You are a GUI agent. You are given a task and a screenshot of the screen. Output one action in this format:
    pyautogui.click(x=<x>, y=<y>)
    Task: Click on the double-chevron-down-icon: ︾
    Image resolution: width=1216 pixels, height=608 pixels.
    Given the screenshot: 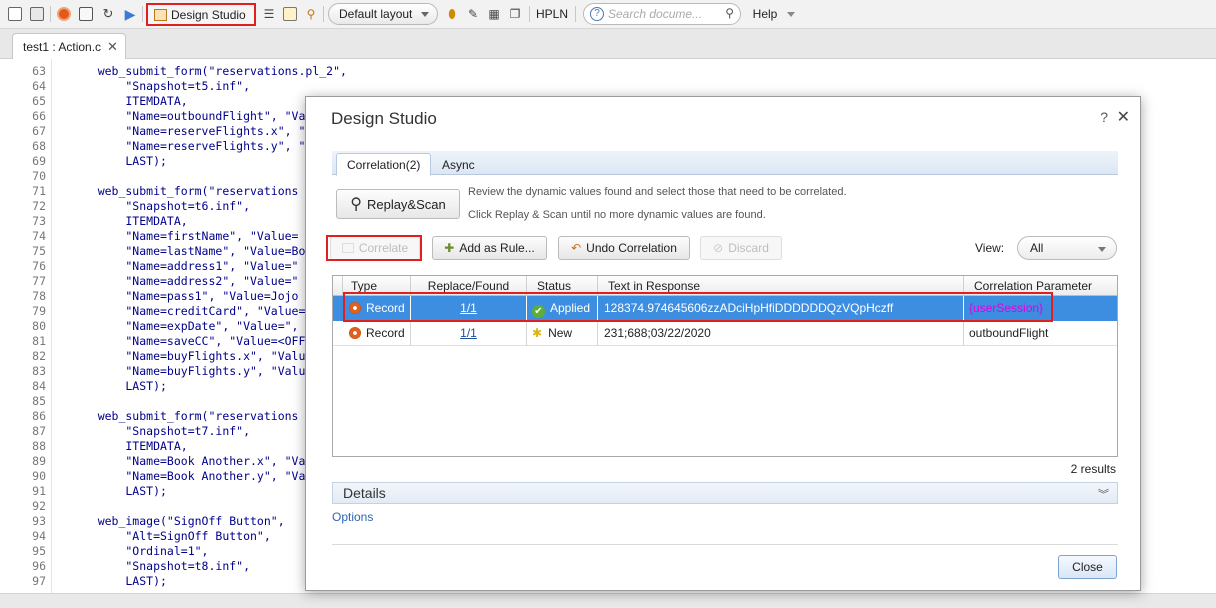 What is the action you would take?
    pyautogui.click(x=1103, y=495)
    